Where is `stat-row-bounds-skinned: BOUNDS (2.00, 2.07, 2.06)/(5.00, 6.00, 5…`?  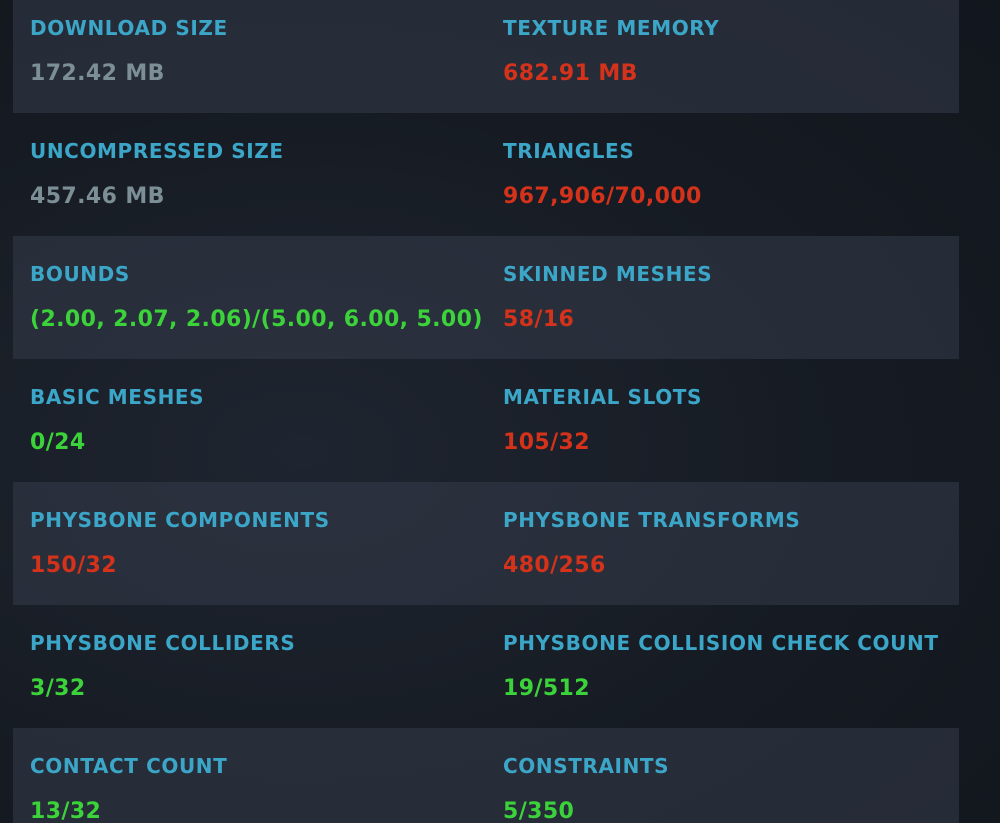
stat-row-bounds-skinned: BOUNDS (2.00, 2.07, 2.06)/(5.00, 6.00, 5… is located at coordinates (486, 297).